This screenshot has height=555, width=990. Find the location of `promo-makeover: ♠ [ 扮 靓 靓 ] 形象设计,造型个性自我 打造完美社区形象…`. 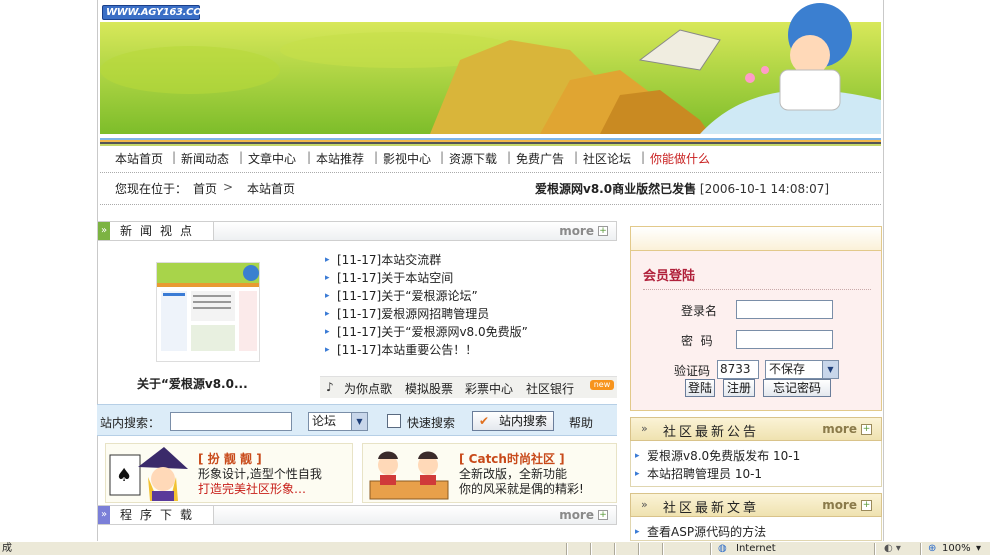

promo-makeover: ♠ [ 扮 靓 靓 ] 形象设计,造型个性自我 打造完美社区形象… is located at coordinates (229, 473).